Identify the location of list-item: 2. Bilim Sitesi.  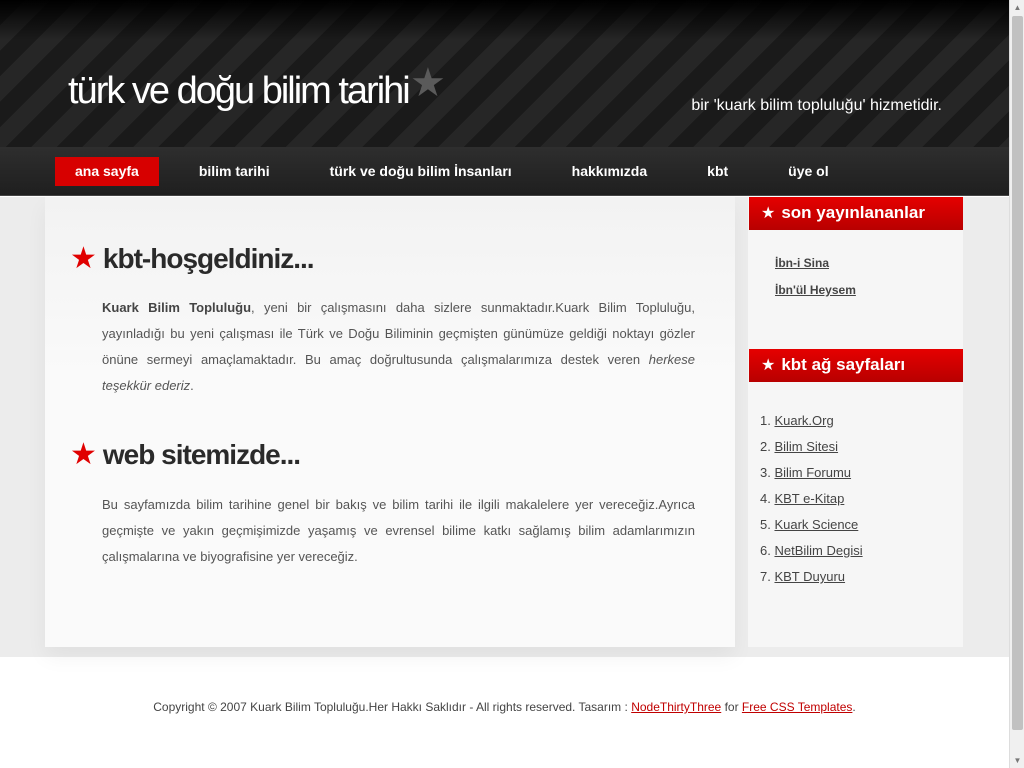
(811, 452).